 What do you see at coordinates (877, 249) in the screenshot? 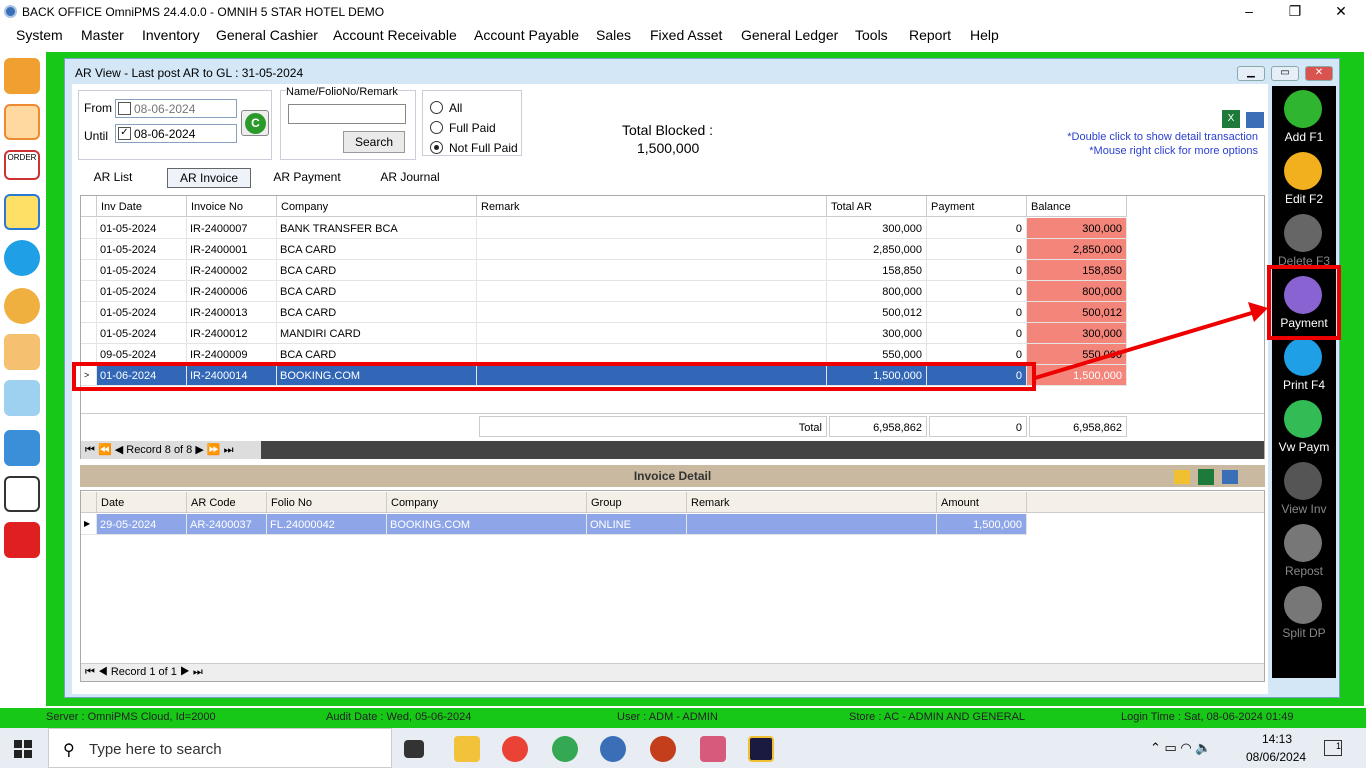
I see `cell-total-ar: 2,850,000` at bounding box center [877, 249].